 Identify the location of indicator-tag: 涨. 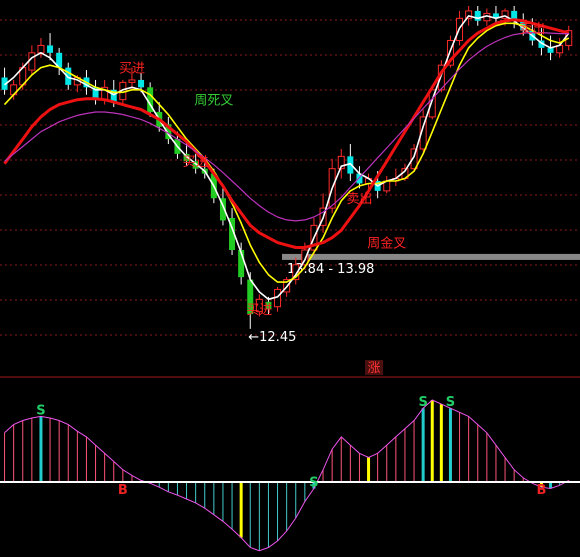
(374, 368).